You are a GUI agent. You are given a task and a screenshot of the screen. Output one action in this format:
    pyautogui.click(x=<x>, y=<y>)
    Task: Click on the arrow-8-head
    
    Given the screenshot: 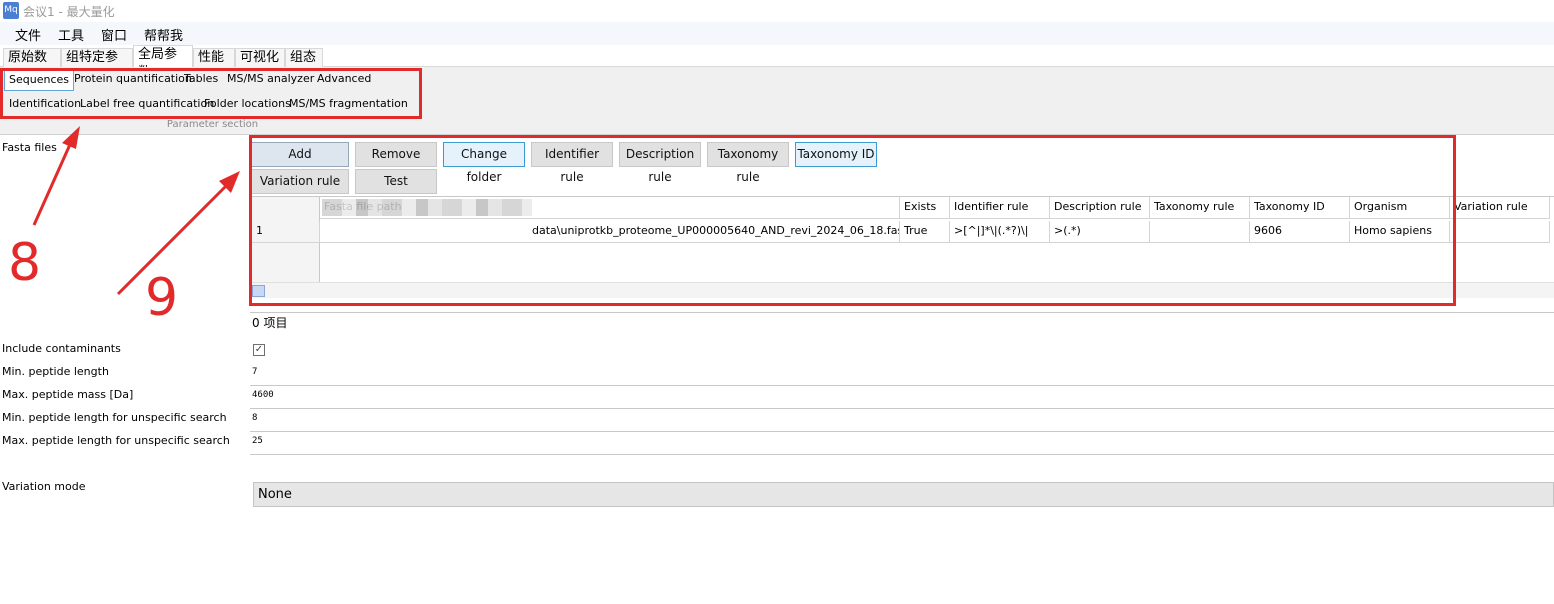 What is the action you would take?
    pyautogui.click(x=71, y=137)
    